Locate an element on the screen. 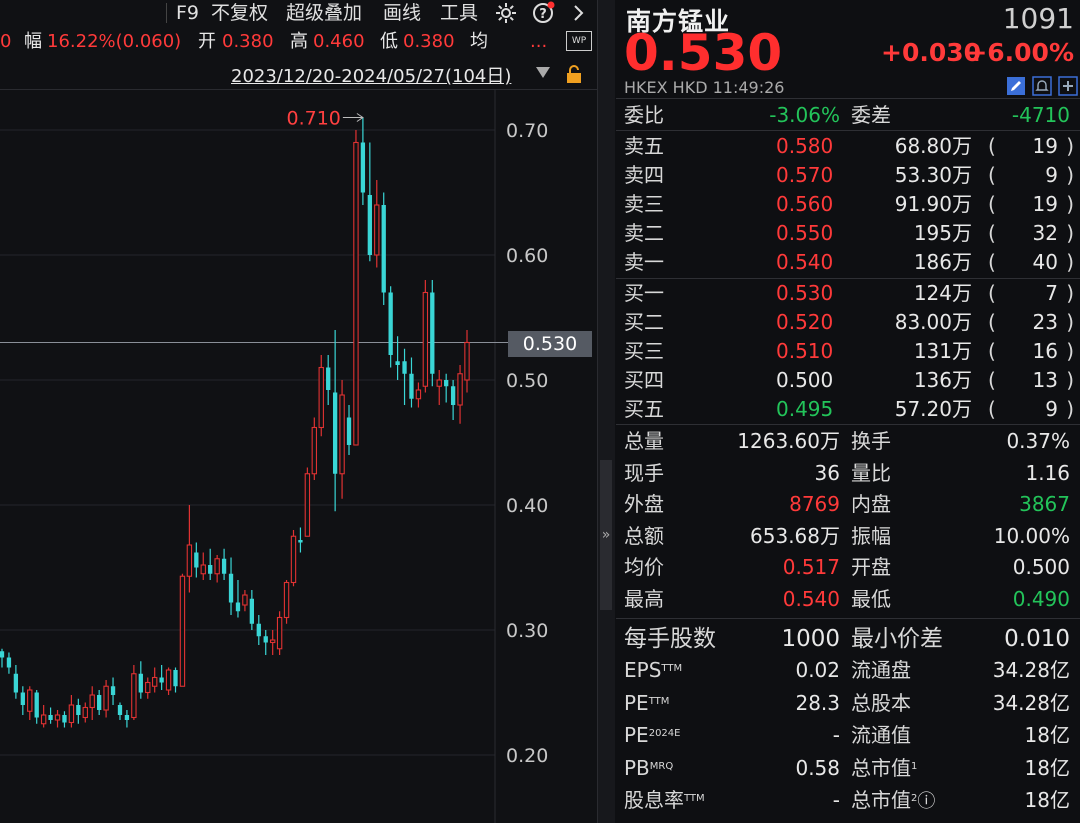 This screenshot has width=1080, height=823. level-volume: 124万 is located at coordinates (942, 293).